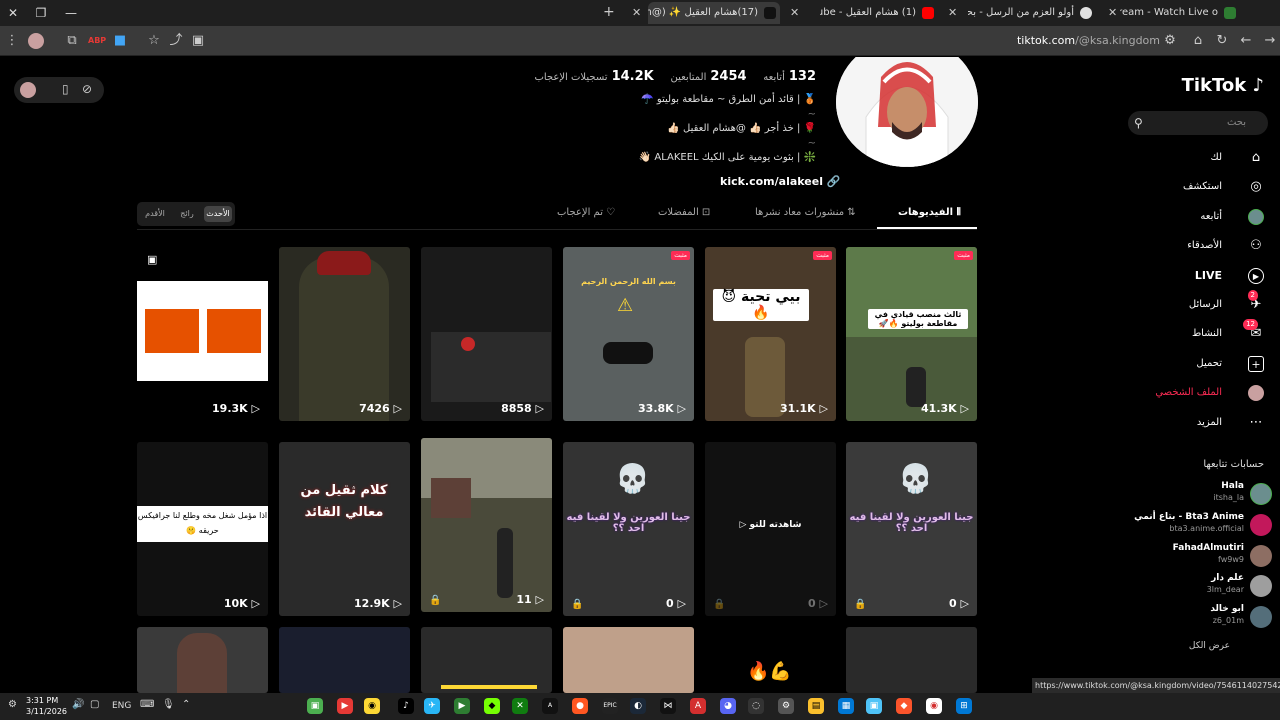 This screenshot has width=1280, height=720. What do you see at coordinates (176, 41) in the screenshot?
I see `share-icon: ⤴` at bounding box center [176, 41].